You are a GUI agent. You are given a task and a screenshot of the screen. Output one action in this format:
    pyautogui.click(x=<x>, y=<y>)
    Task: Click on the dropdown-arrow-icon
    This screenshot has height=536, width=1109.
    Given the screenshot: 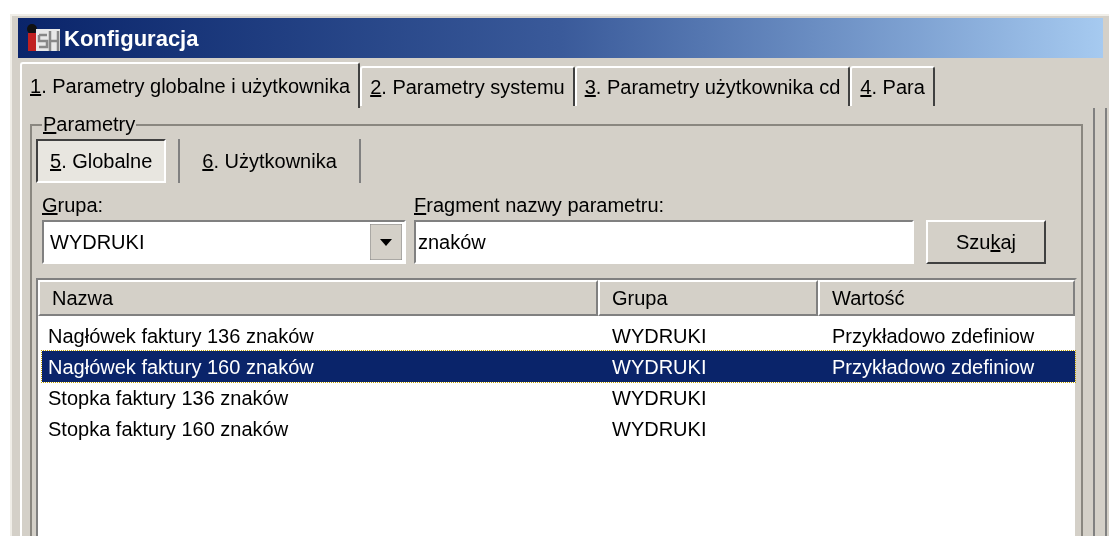 What is the action you would take?
    pyautogui.click(x=386, y=242)
    